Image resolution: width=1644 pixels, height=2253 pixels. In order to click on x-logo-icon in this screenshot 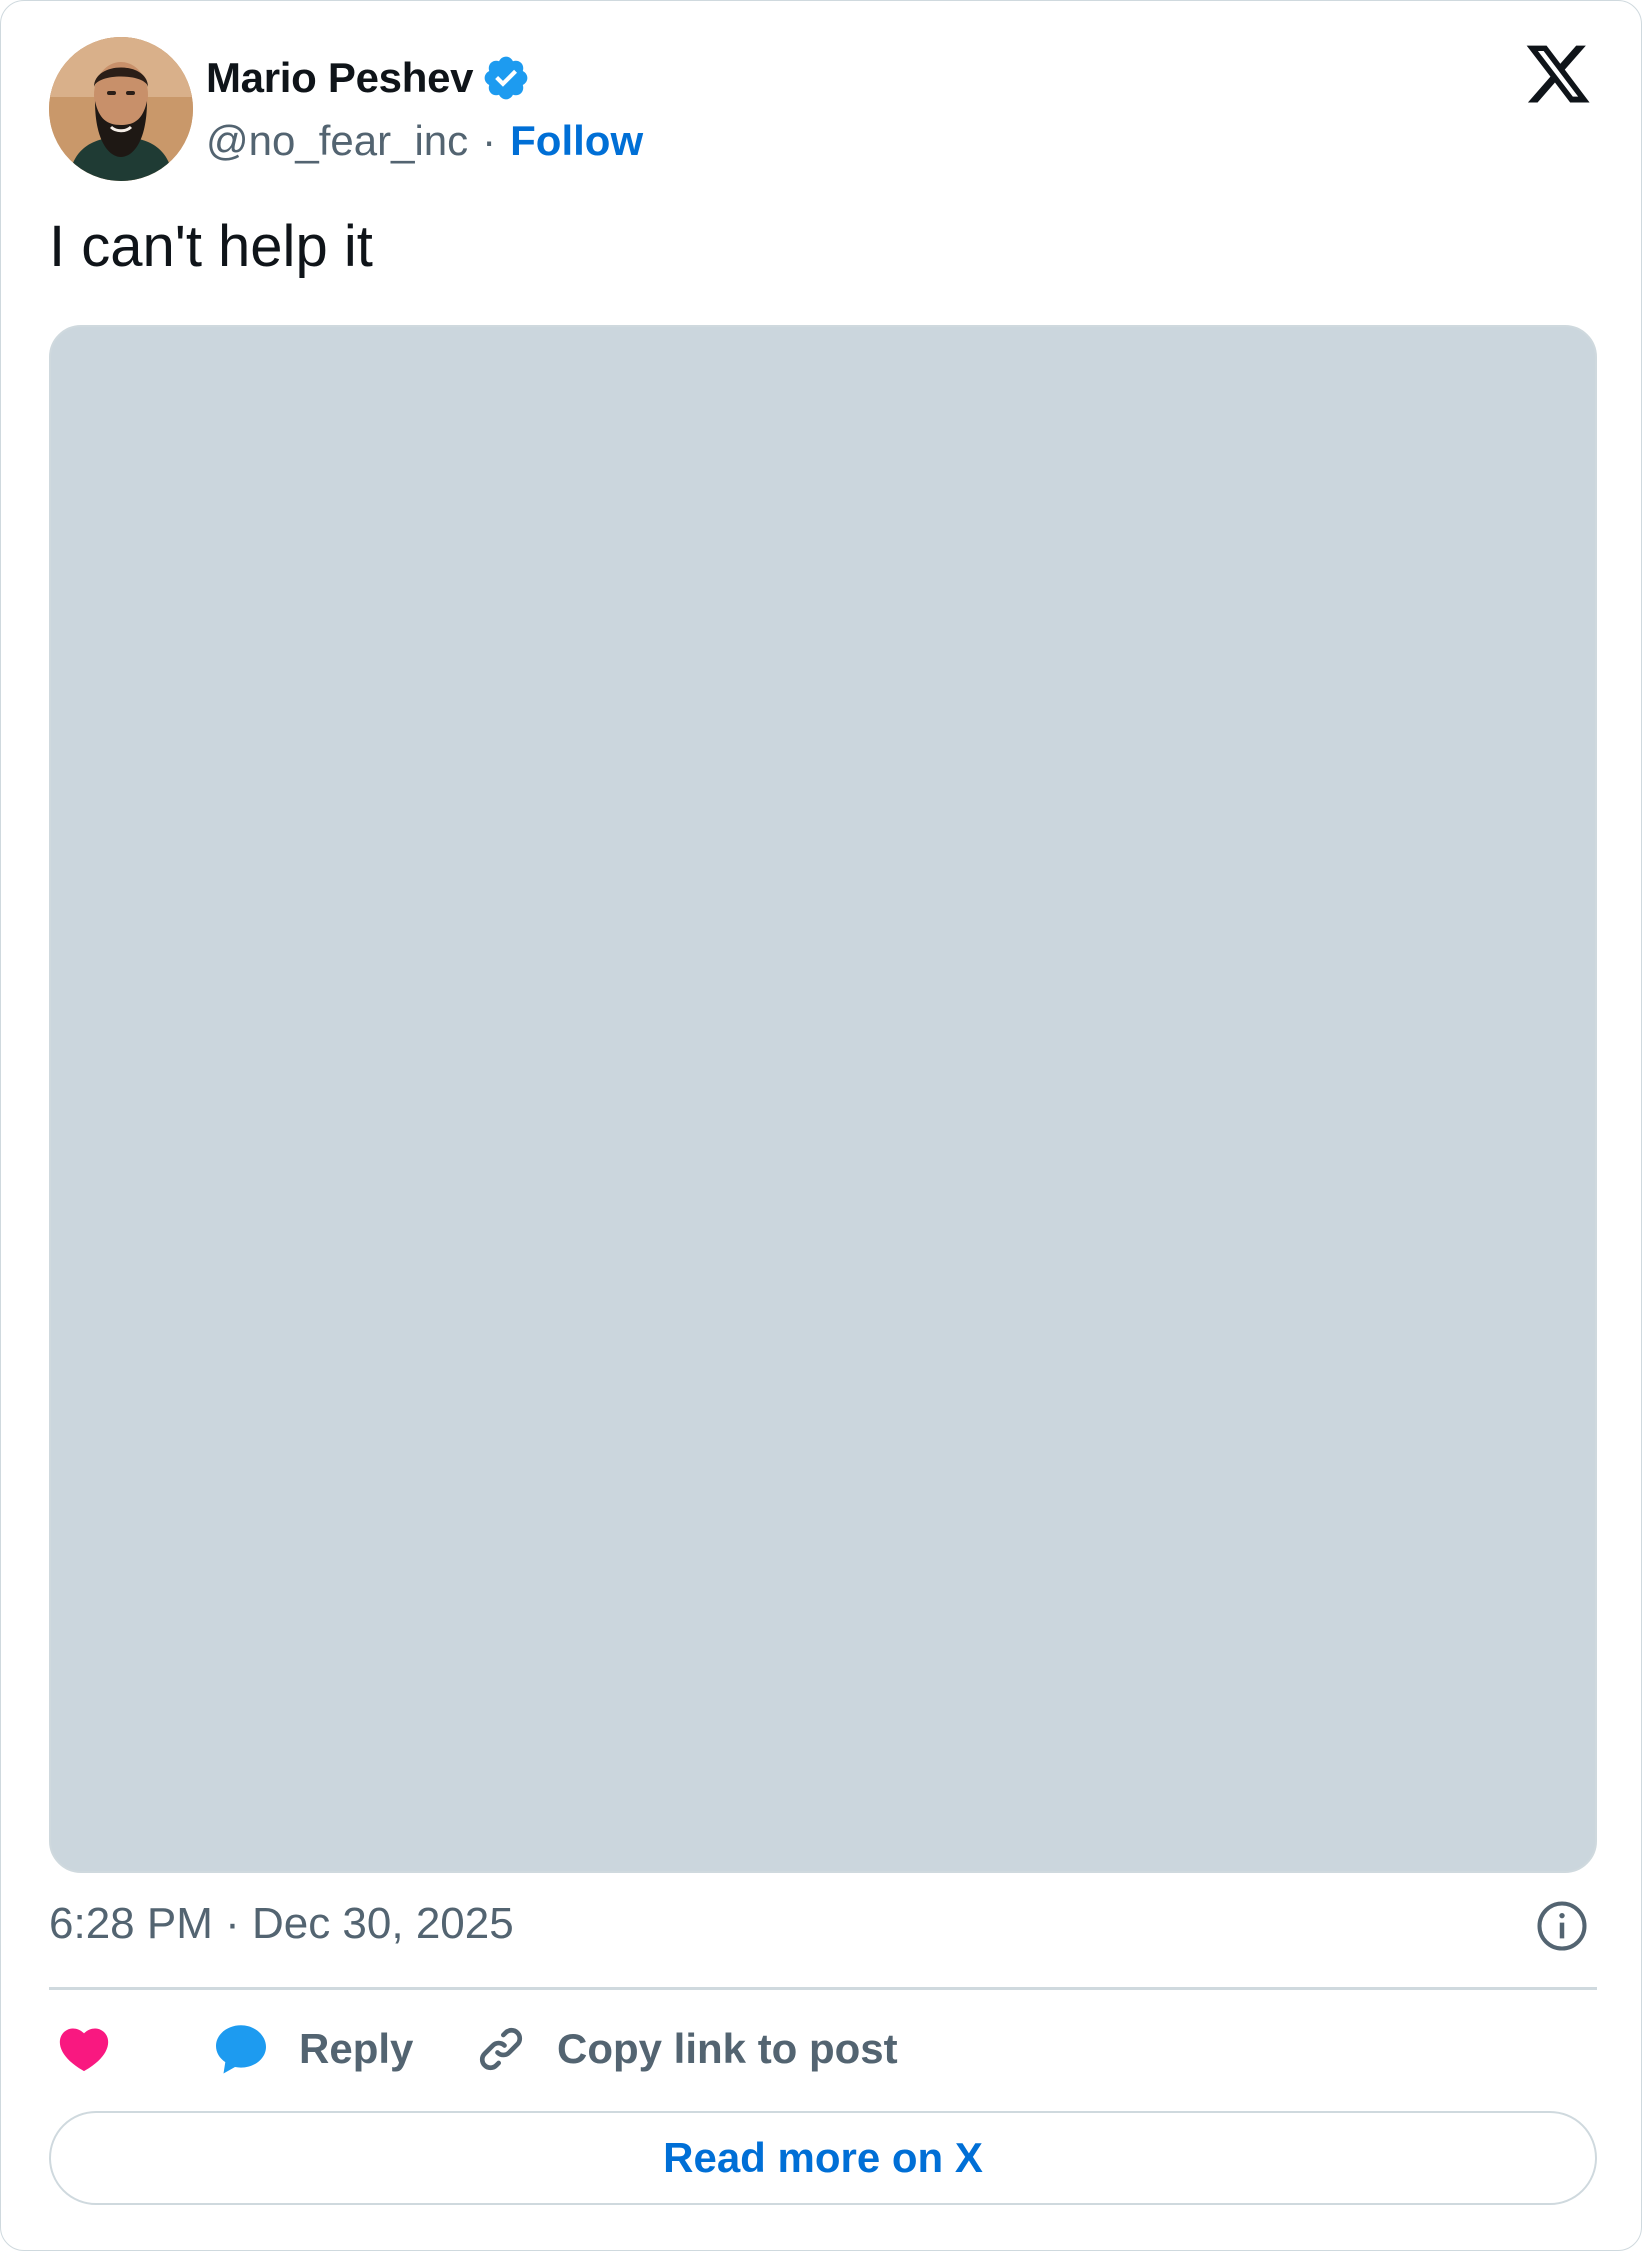, I will do `click(1558, 74)`.